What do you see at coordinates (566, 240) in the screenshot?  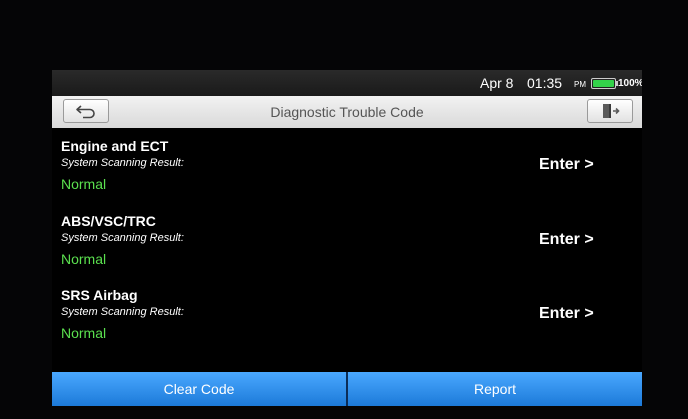 I see `enter-button-abs: Enter >` at bounding box center [566, 240].